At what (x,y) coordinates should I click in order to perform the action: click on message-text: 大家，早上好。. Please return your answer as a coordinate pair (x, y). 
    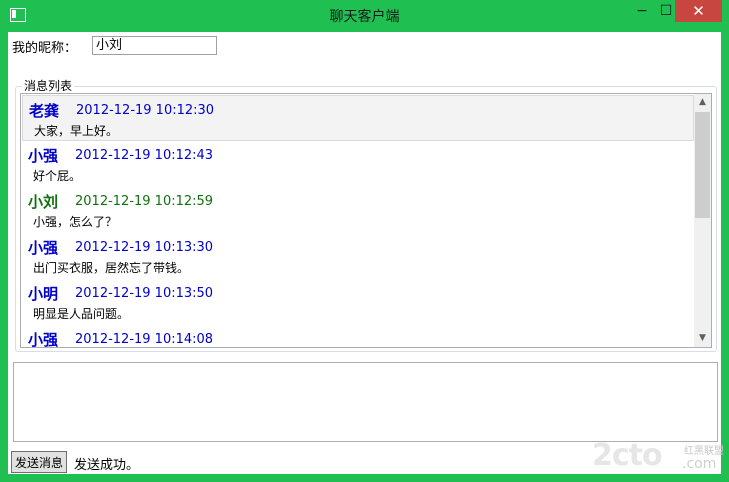
    Looking at the image, I should click on (76, 131).